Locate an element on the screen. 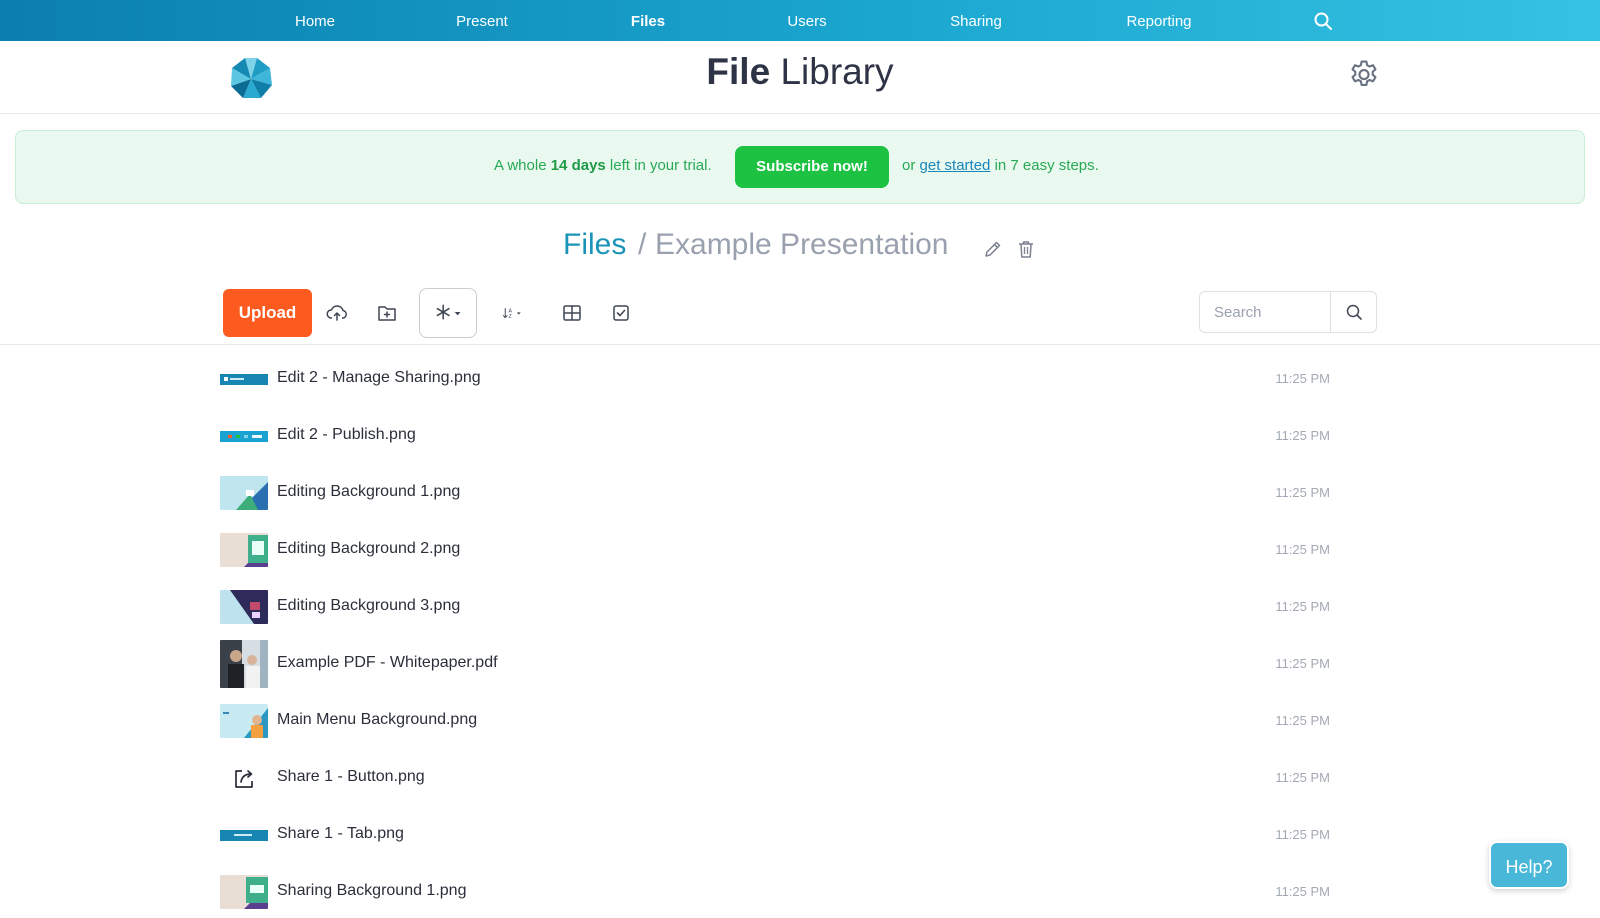 Image resolution: width=1600 pixels, height=918 pixels. sort-az-icon: AZ is located at coordinates (519, 313).